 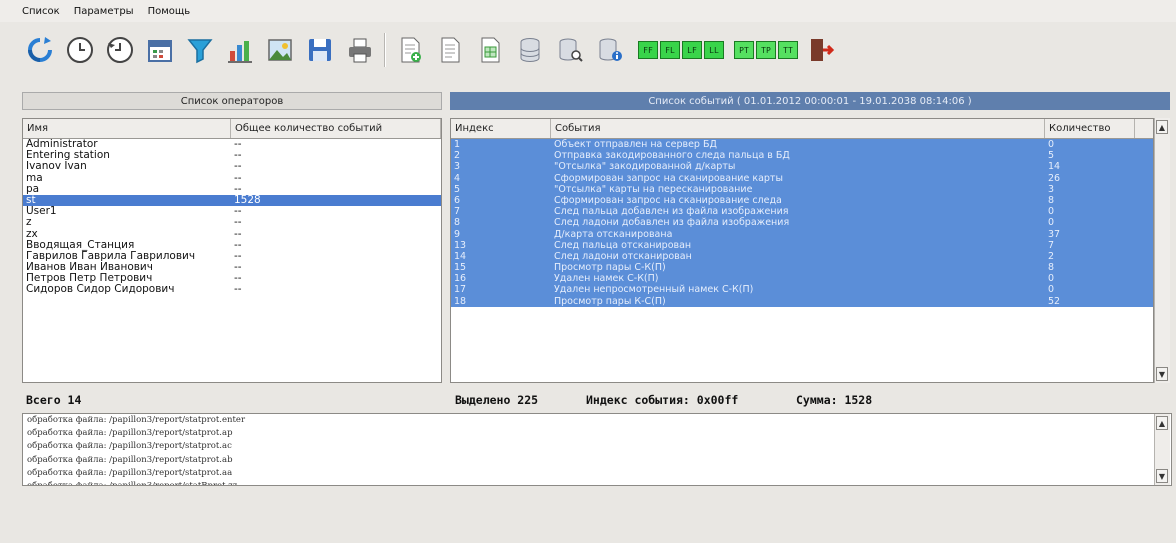 What do you see at coordinates (410, 50) in the screenshot?
I see `export-doc-icon` at bounding box center [410, 50].